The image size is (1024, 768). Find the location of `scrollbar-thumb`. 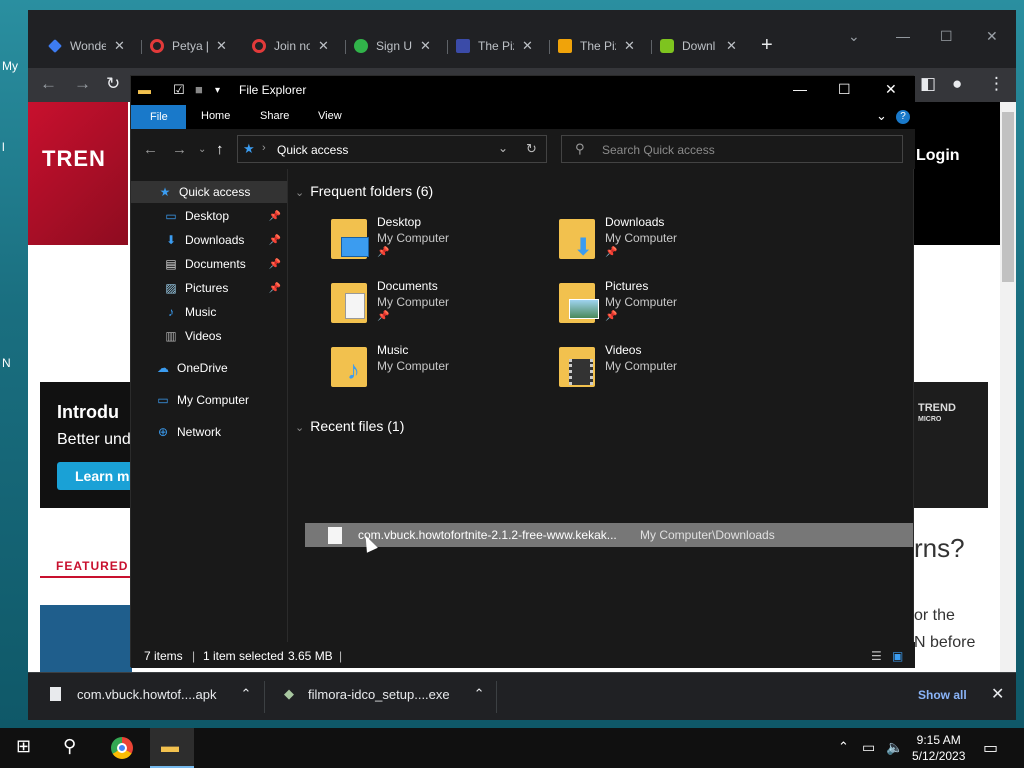

scrollbar-thumb is located at coordinates (1008, 197).